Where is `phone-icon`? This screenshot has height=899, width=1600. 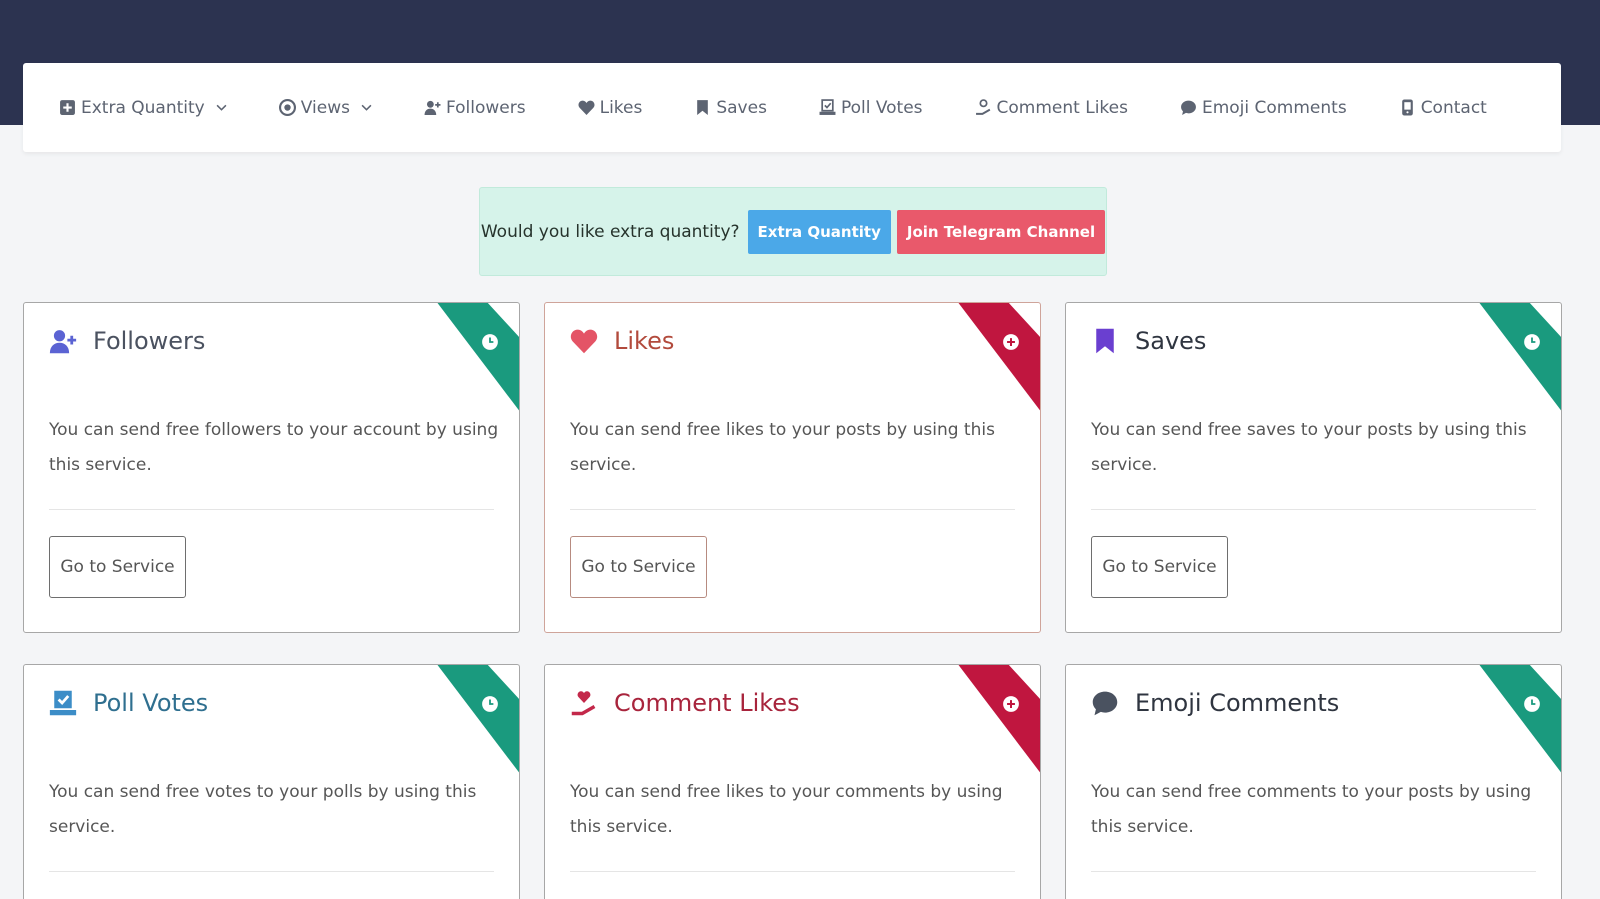
phone-icon is located at coordinates (1407, 107).